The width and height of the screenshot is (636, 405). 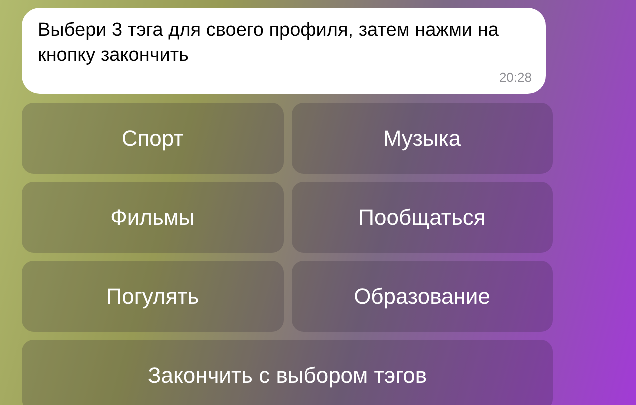 I want to click on message-time: 20:28, so click(x=515, y=78).